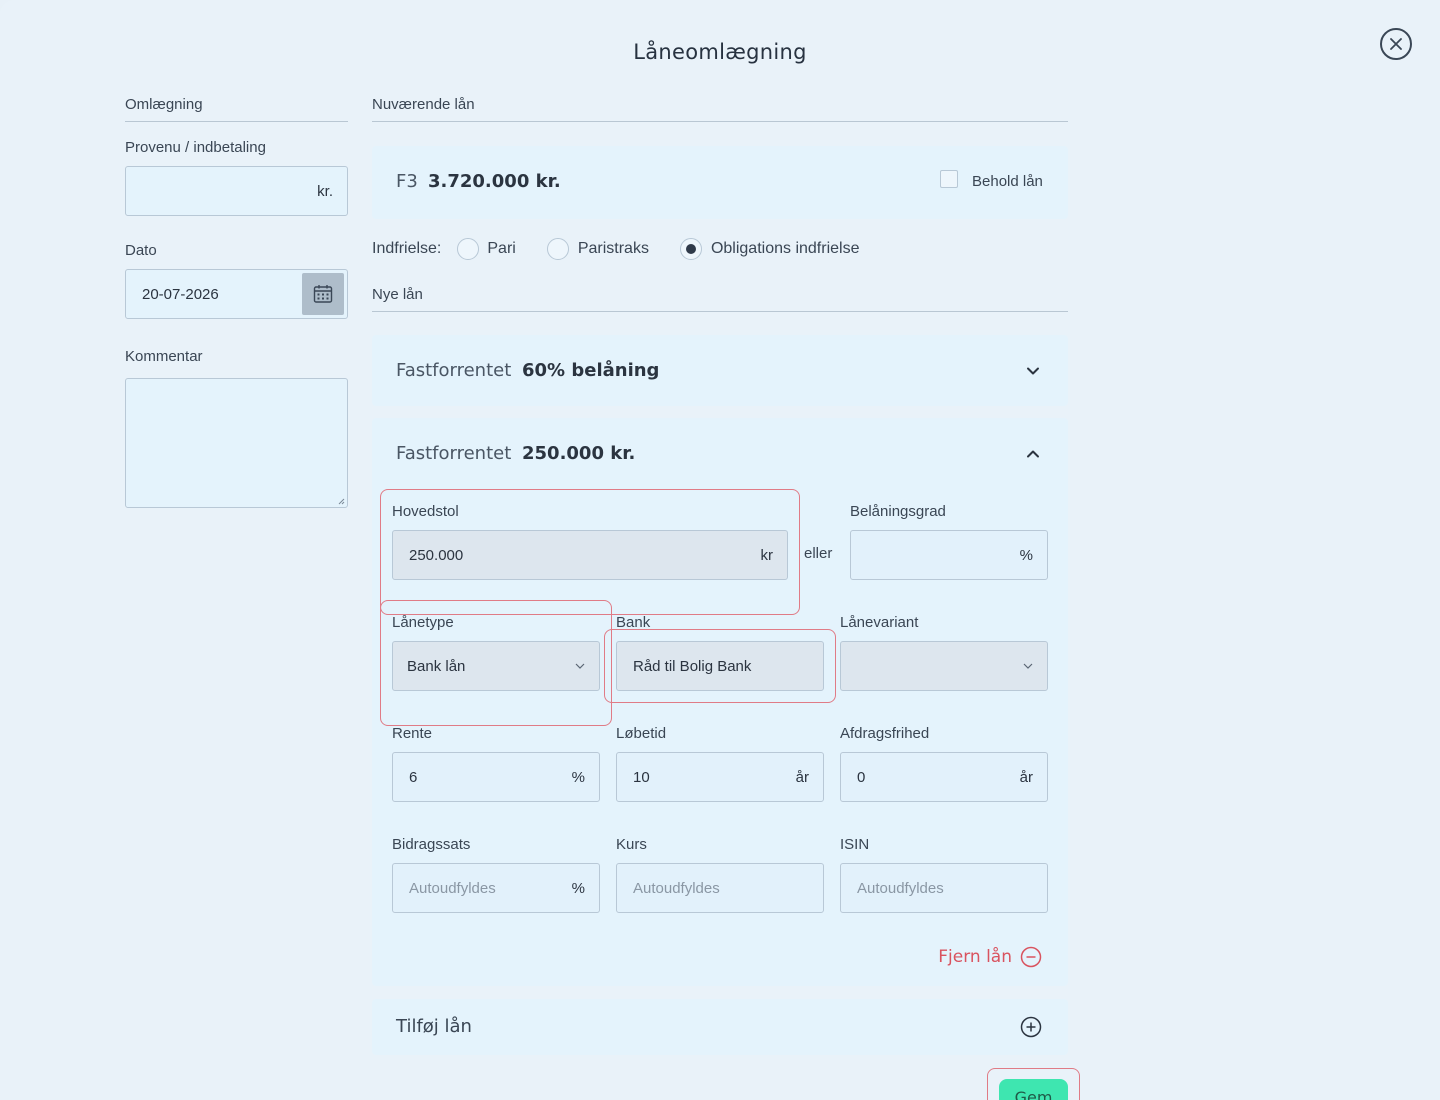 The image size is (1440, 1100). What do you see at coordinates (1026, 777) in the screenshot?
I see `afdragsfrihed-suffix: år` at bounding box center [1026, 777].